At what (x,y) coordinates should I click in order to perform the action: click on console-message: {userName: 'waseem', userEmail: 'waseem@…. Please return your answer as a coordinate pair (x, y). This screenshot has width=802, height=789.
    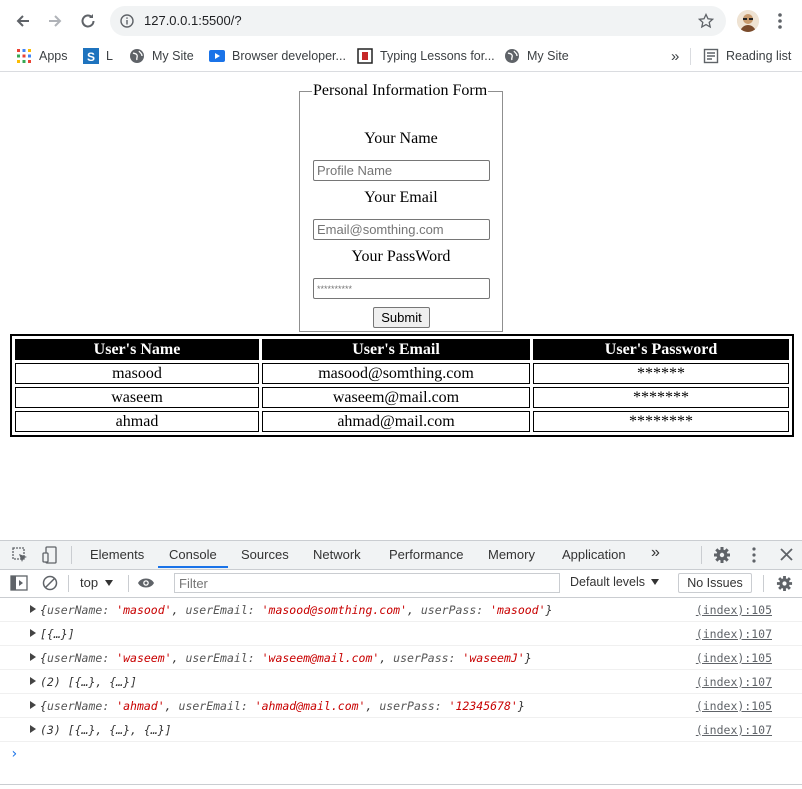
    Looking at the image, I should click on (401, 658).